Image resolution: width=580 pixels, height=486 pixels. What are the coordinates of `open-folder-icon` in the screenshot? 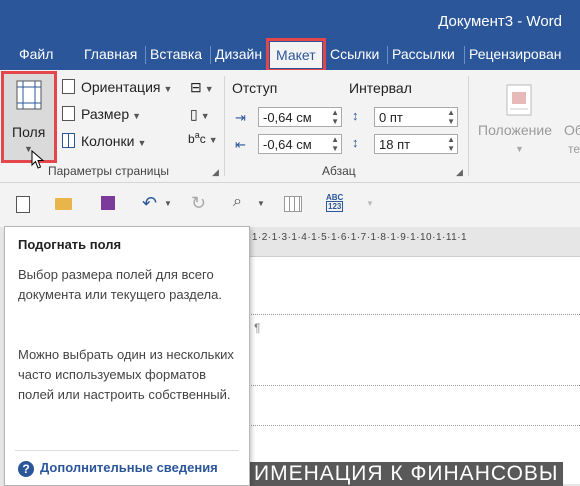 It's located at (63, 204).